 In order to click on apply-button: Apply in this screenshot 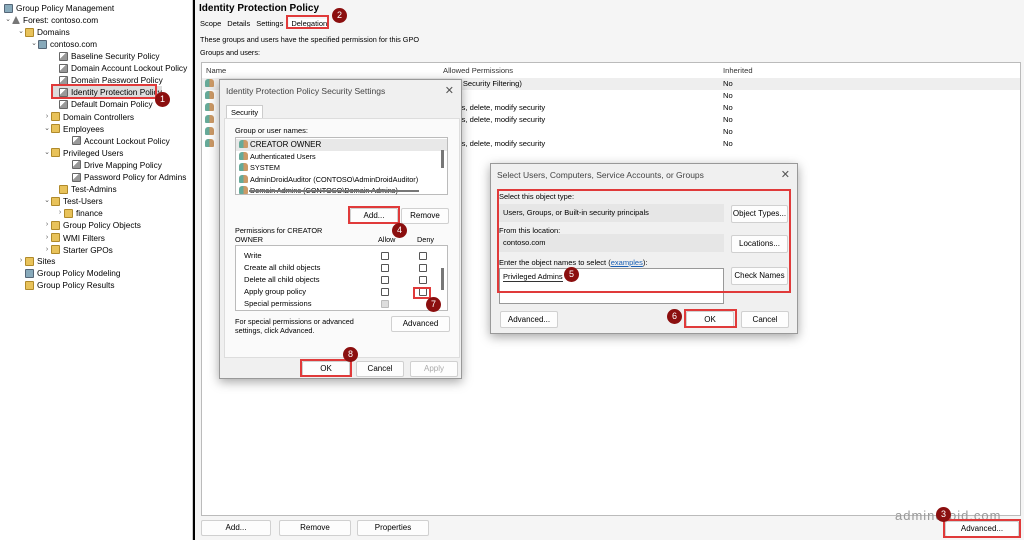, I will do `click(434, 369)`.